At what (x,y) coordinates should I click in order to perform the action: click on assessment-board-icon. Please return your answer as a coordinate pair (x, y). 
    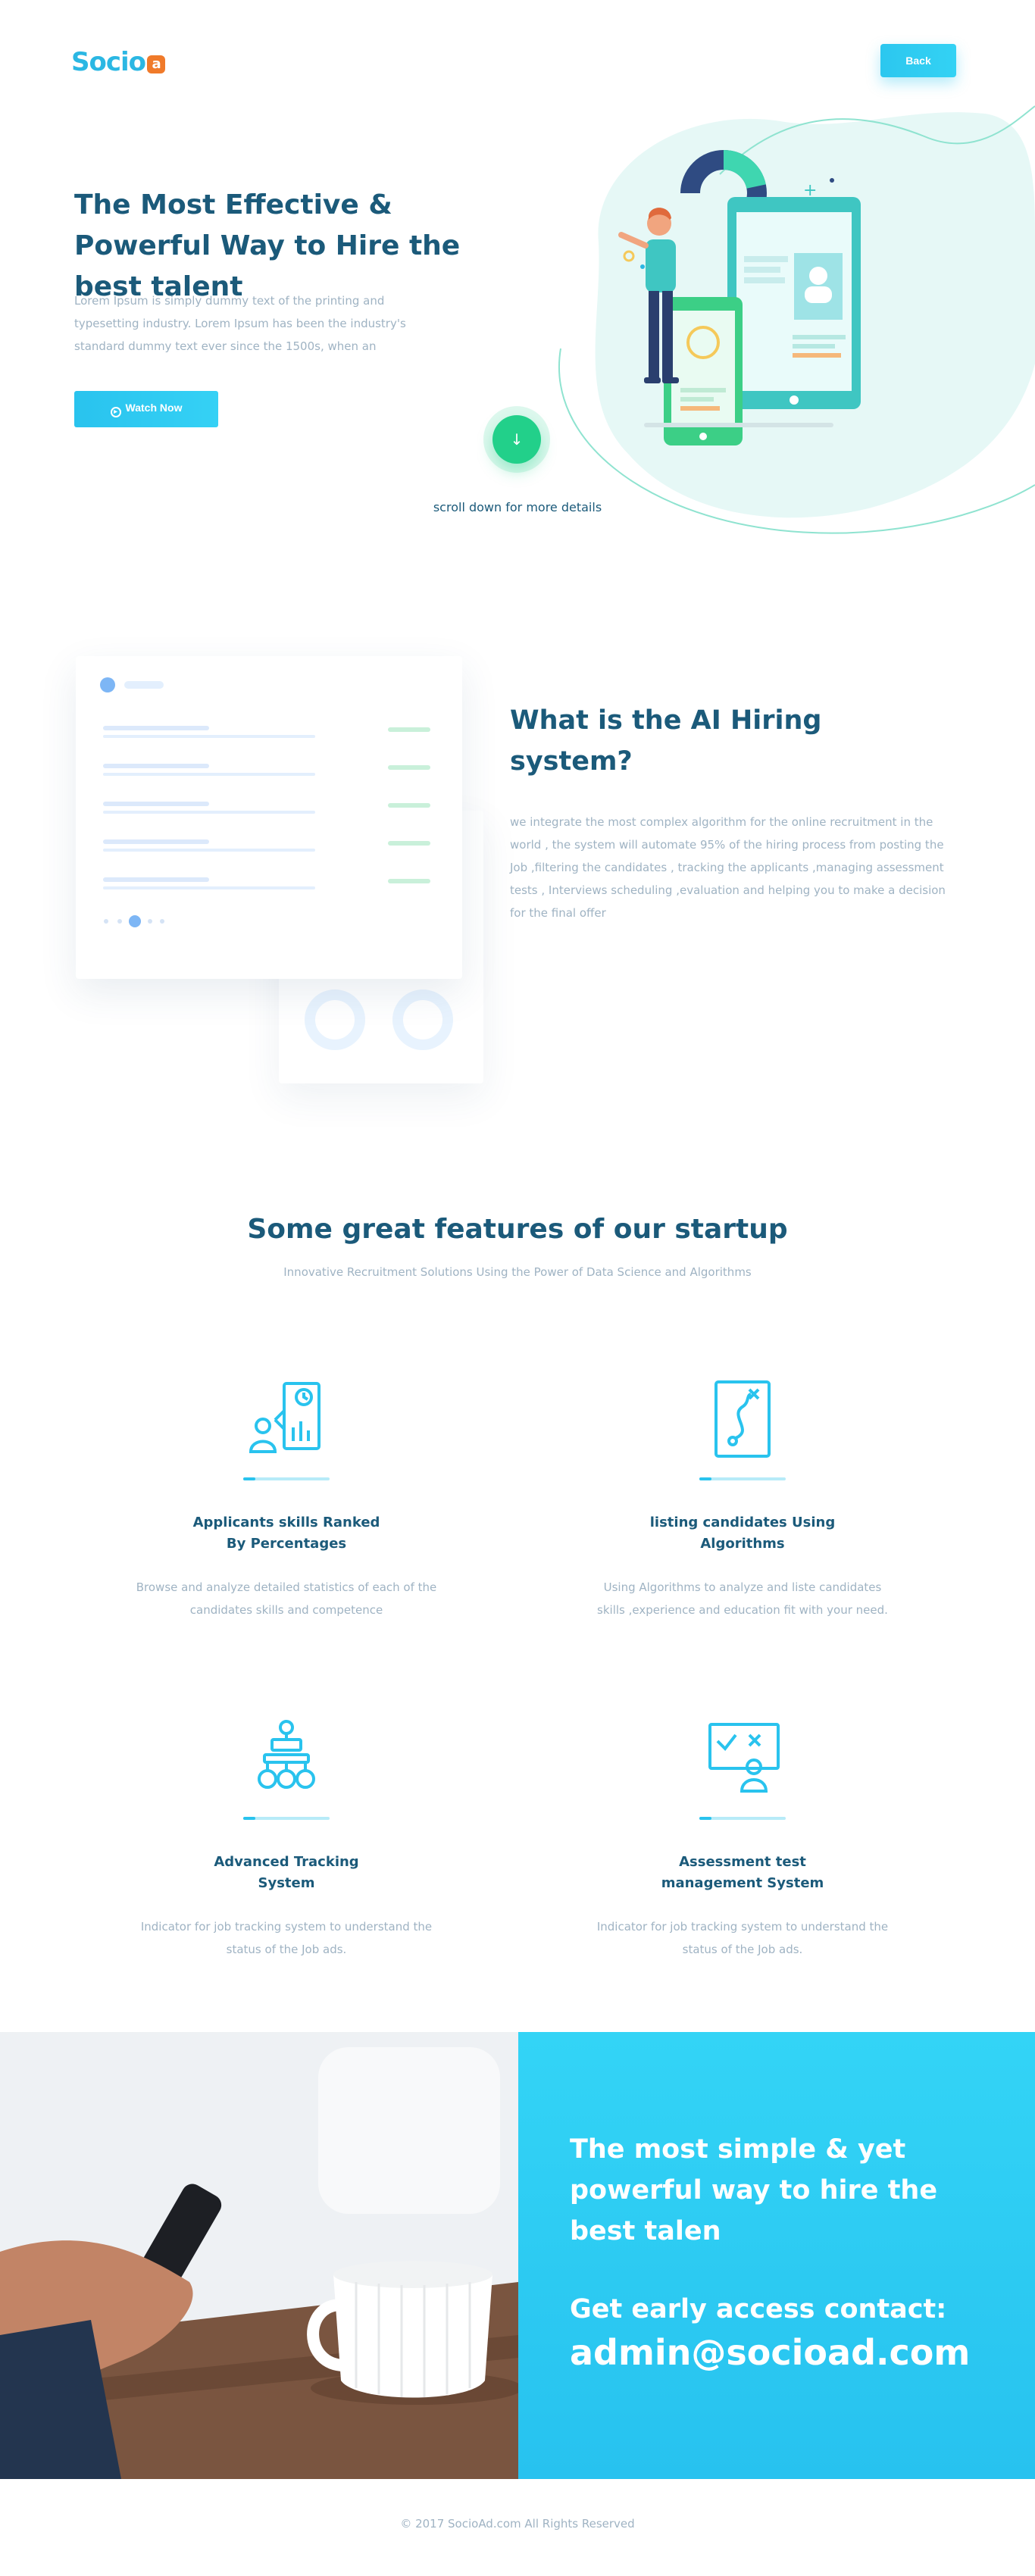
    Looking at the image, I should click on (744, 1758).